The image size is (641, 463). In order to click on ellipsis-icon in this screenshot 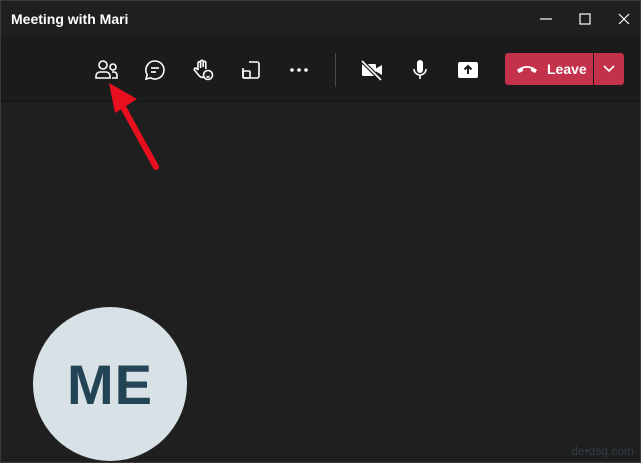, I will do `click(299, 70)`.